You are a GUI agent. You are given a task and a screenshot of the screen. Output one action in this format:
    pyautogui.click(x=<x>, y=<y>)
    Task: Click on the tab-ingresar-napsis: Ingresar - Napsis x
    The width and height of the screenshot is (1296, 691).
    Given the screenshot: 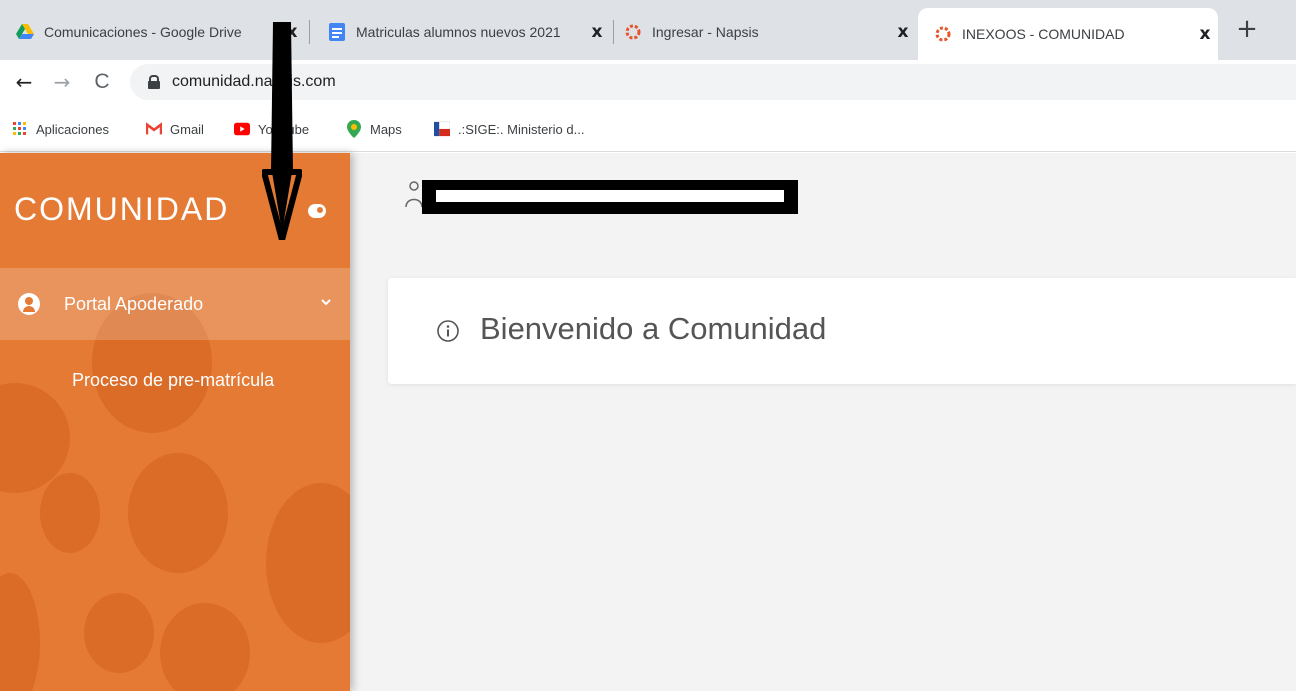 What is the action you would take?
    pyautogui.click(x=762, y=32)
    